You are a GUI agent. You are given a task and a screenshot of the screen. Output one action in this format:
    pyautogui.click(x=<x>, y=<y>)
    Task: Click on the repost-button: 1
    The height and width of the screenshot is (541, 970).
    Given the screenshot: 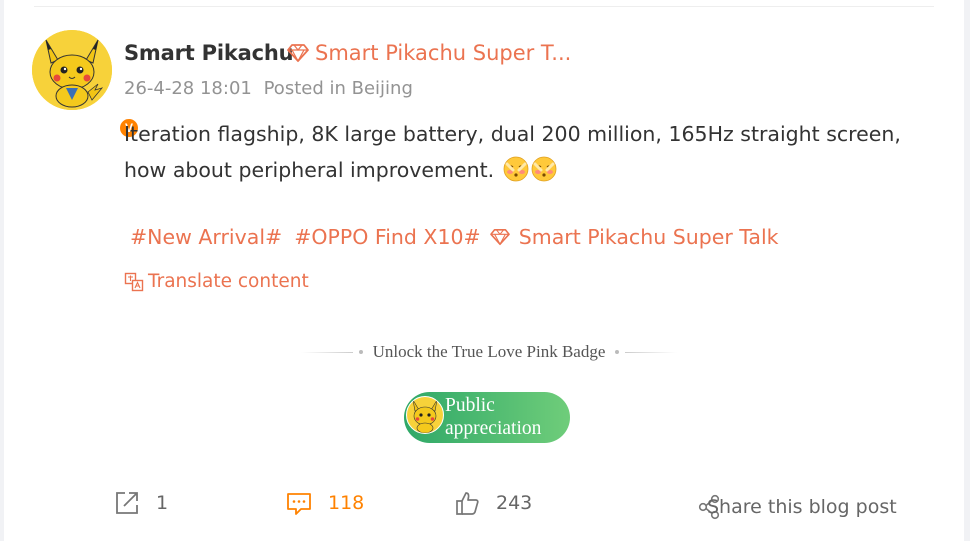 What is the action you would take?
    pyautogui.click(x=141, y=503)
    